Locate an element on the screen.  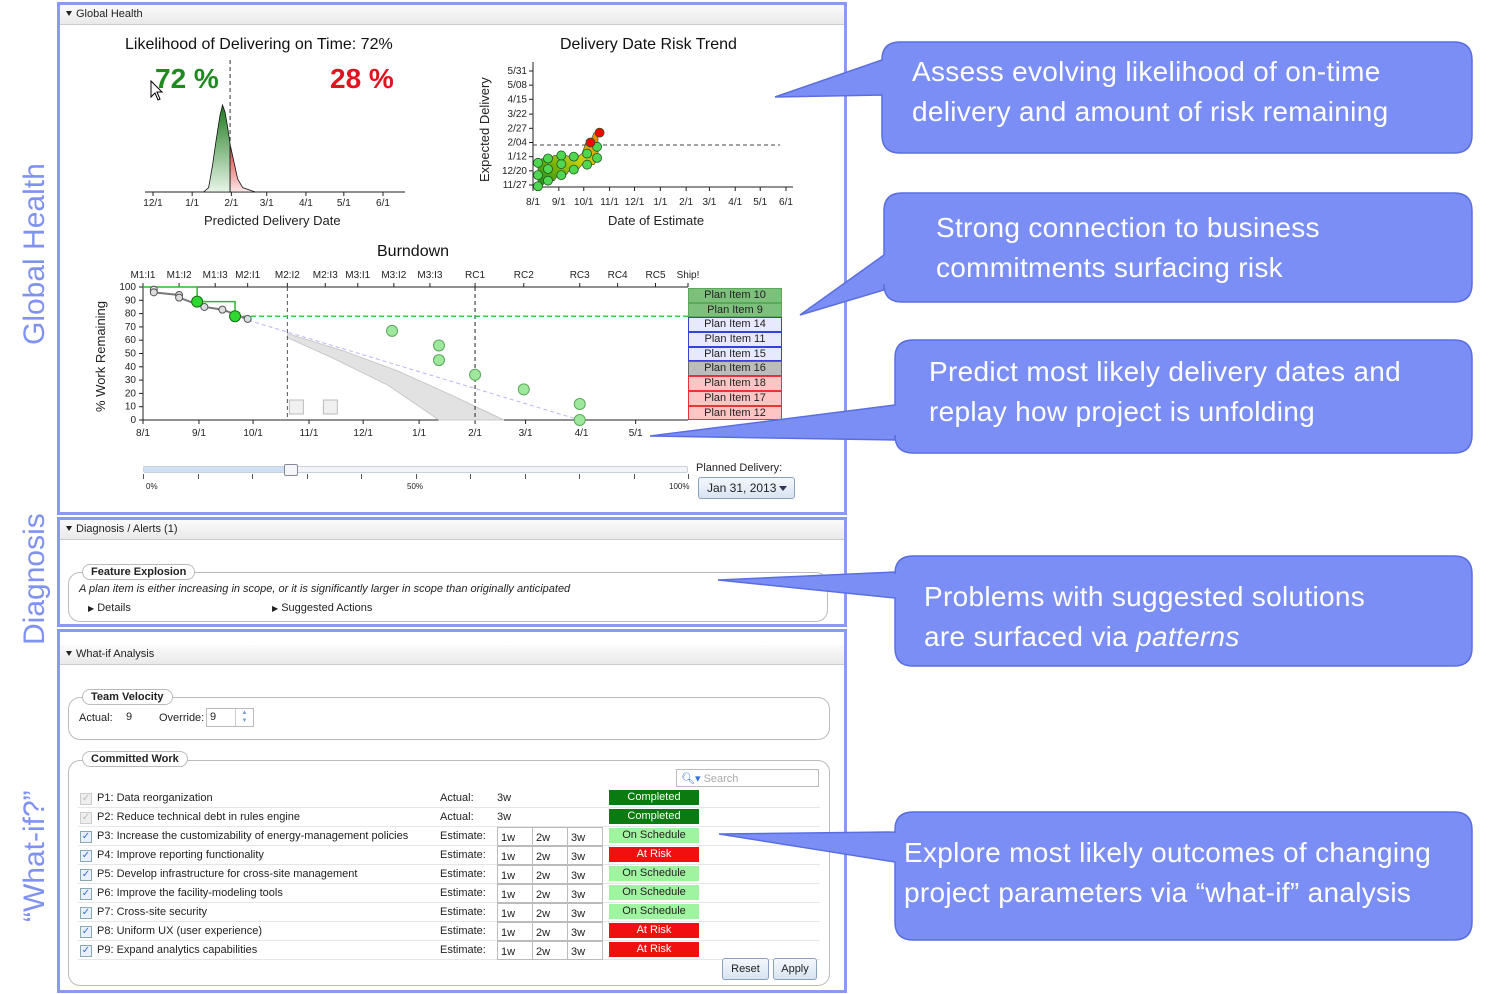
callout-text: Assess evolving likelihood of on-time is located at coordinates (1146, 72).